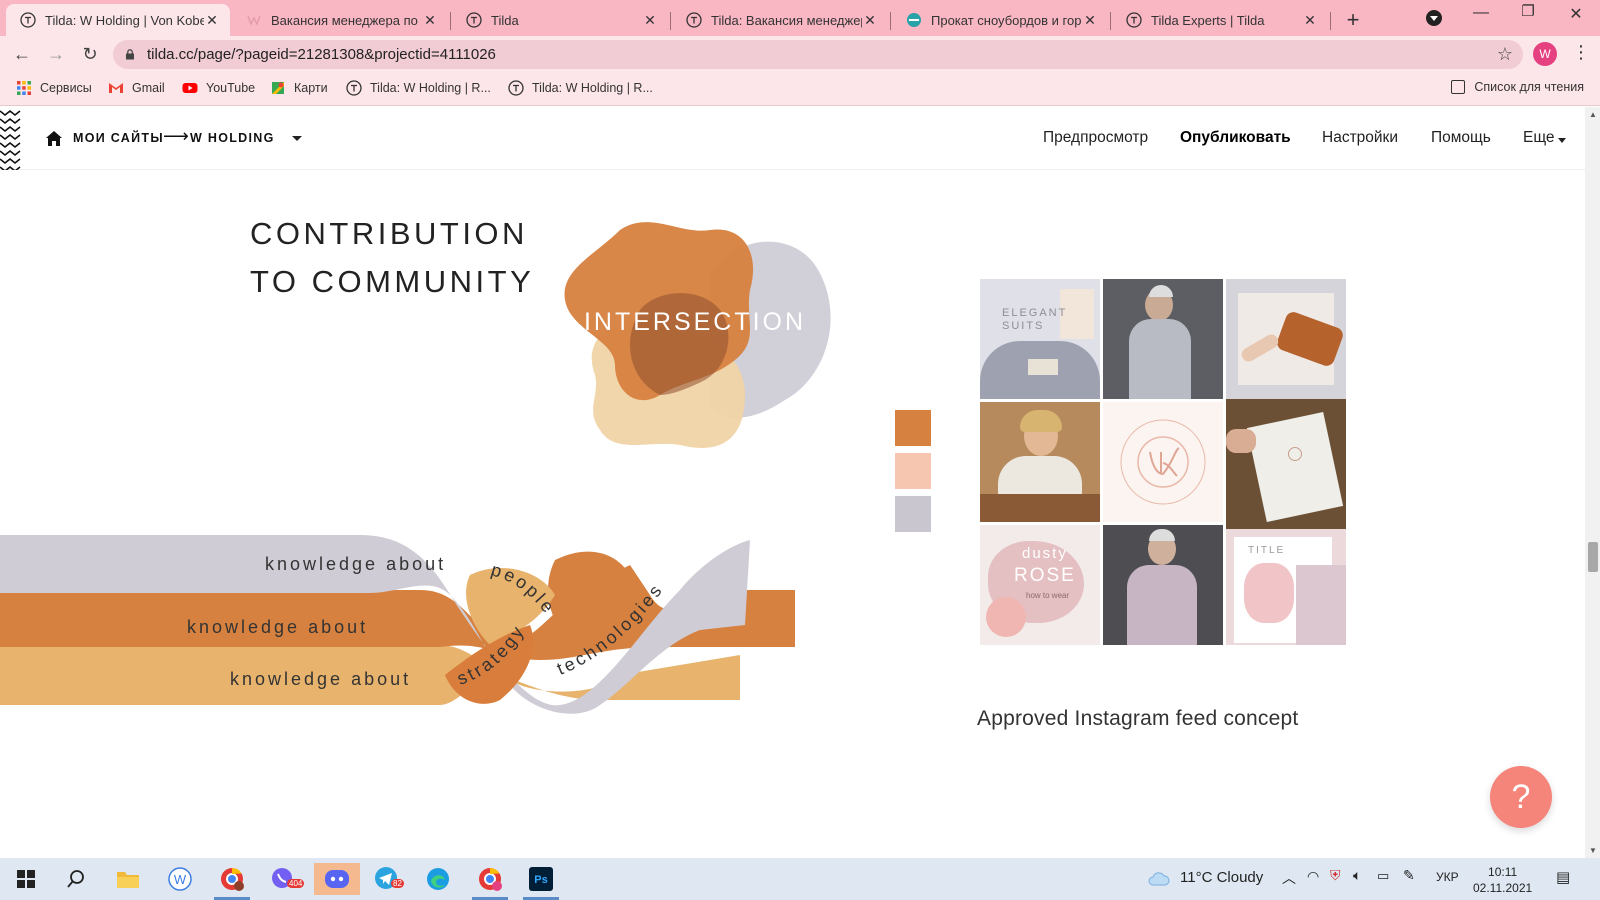 The width and height of the screenshot is (1600, 900). What do you see at coordinates (76, 879) in the screenshot?
I see `search-icon` at bounding box center [76, 879].